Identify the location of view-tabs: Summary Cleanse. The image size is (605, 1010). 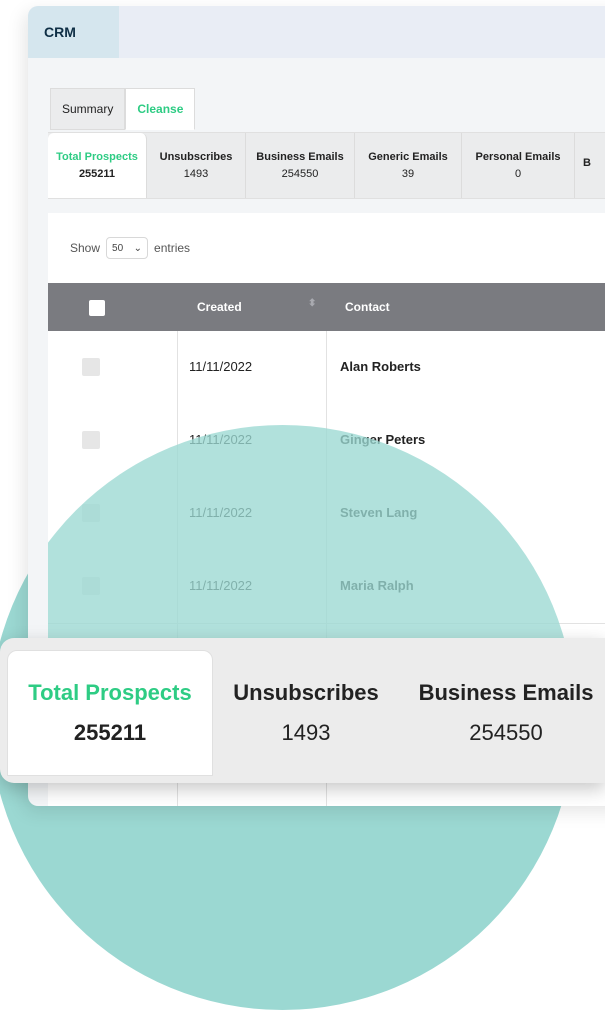
(123, 109).